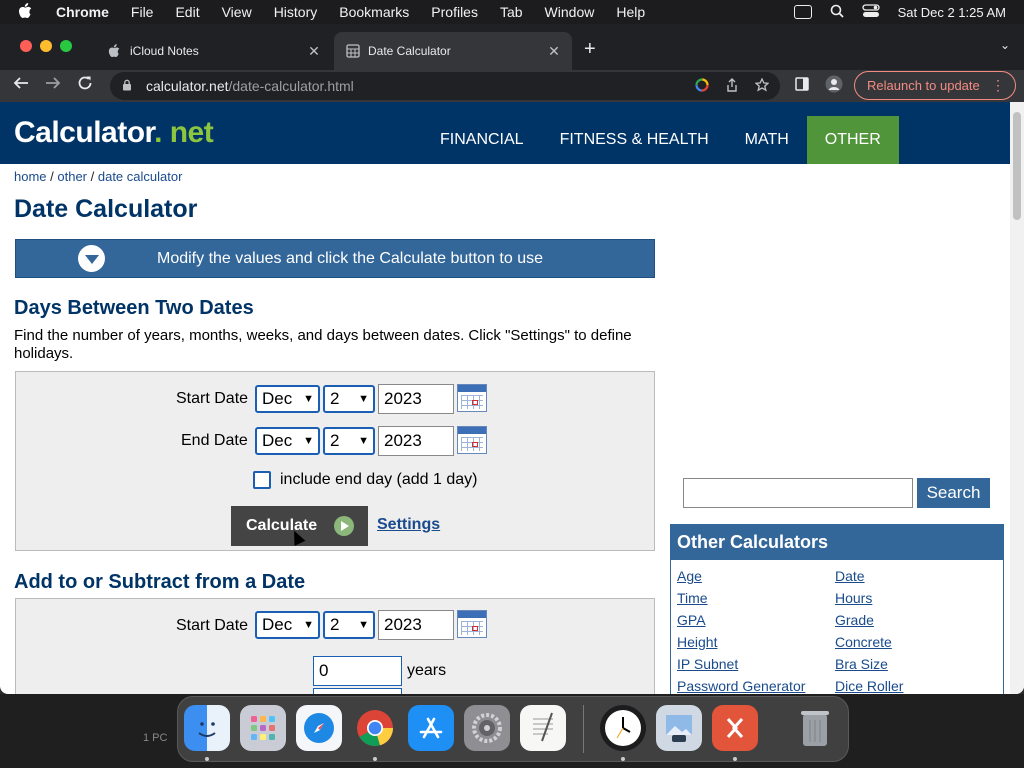 This screenshot has height=768, width=1024. I want to click on dock-separator, so click(583, 729).